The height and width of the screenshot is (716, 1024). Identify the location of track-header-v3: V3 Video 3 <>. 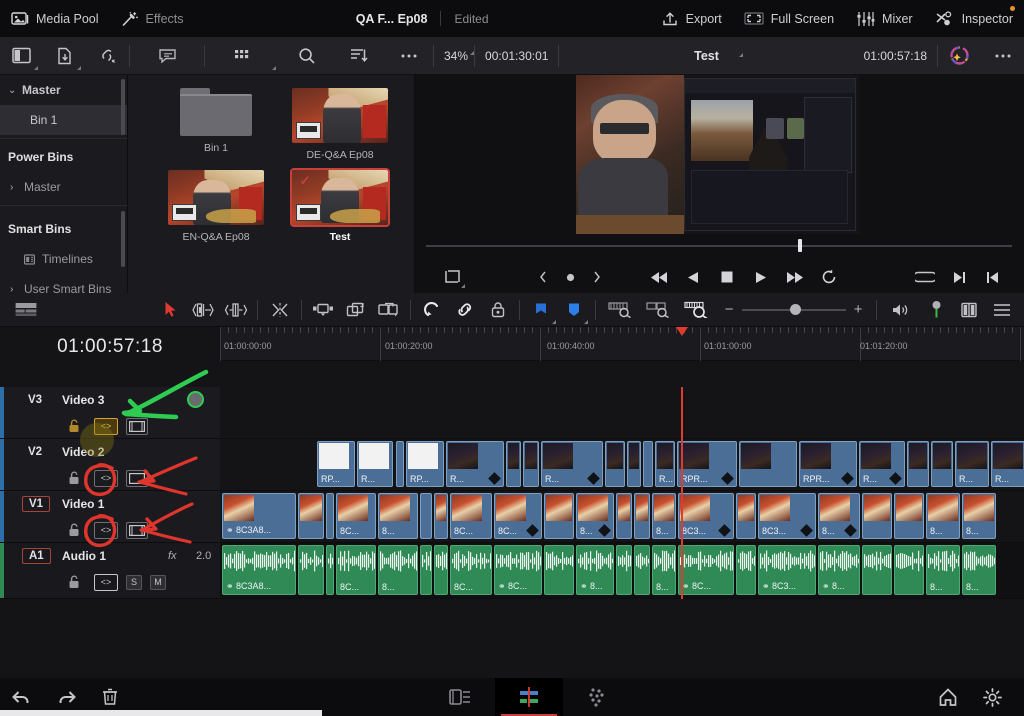
(110, 413).